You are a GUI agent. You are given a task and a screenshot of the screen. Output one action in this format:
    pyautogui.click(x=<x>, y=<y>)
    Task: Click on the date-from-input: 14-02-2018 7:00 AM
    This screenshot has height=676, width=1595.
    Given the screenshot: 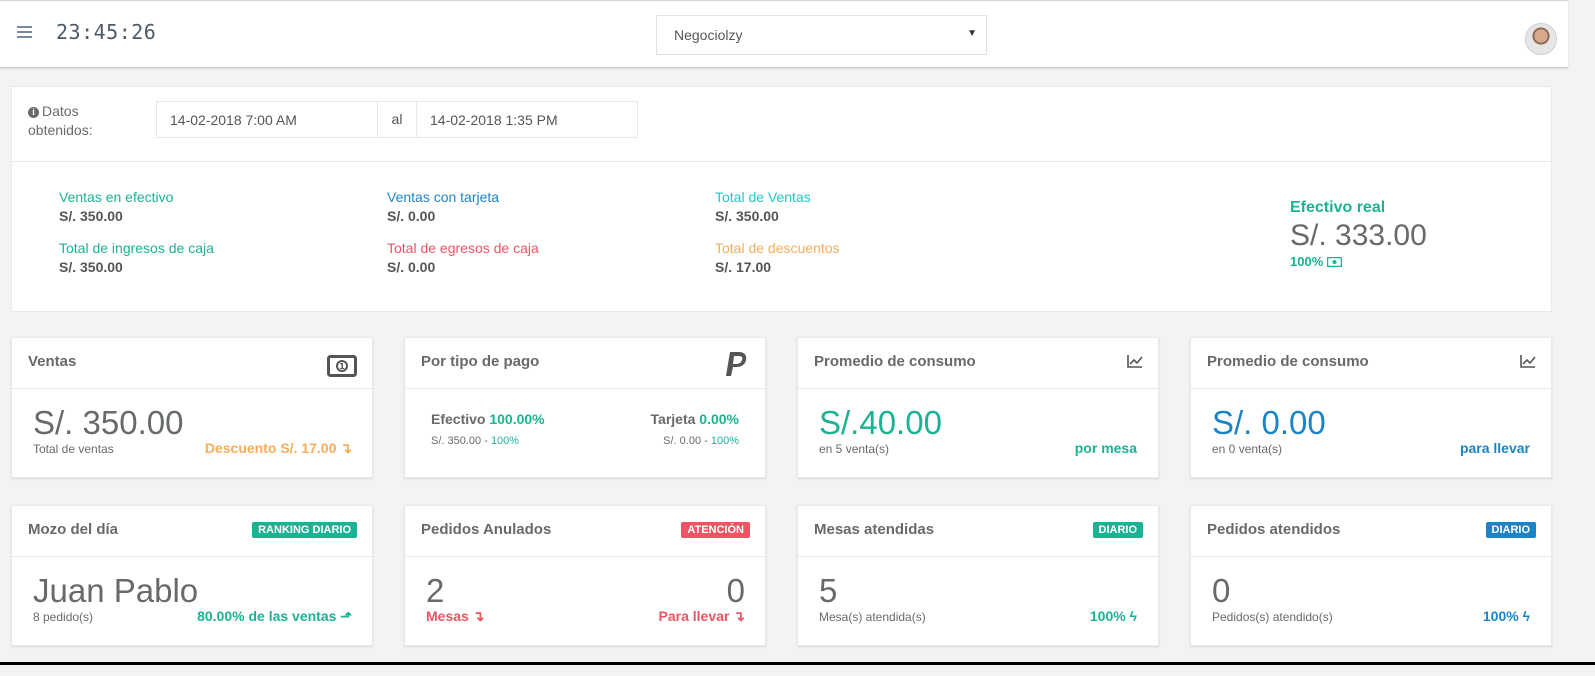 What is the action you would take?
    pyautogui.click(x=267, y=119)
    